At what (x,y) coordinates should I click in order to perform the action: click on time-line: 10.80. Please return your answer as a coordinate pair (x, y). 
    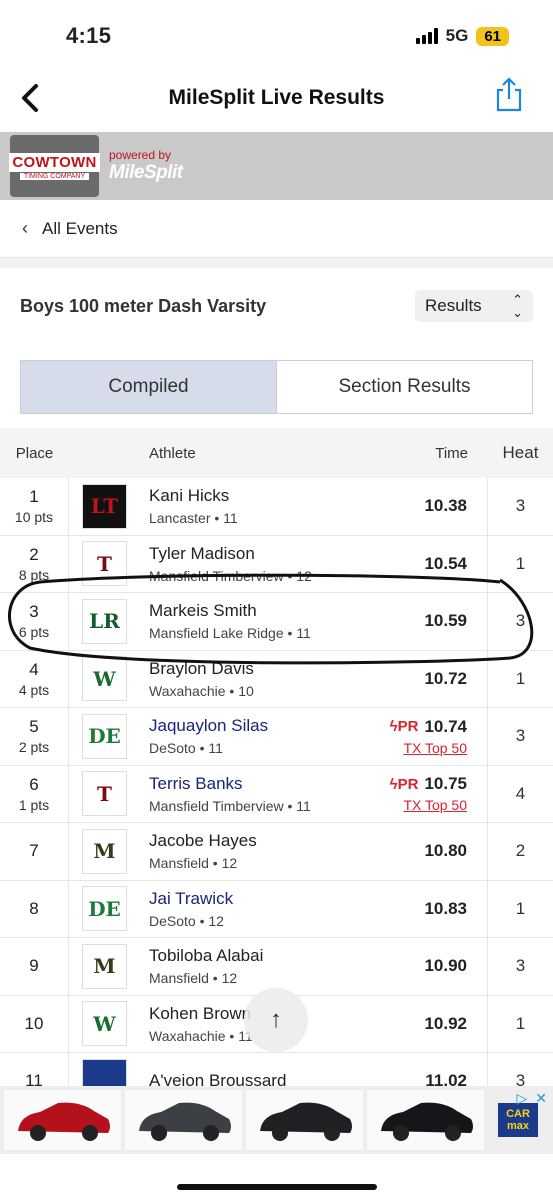
    Looking at the image, I should click on (445, 851).